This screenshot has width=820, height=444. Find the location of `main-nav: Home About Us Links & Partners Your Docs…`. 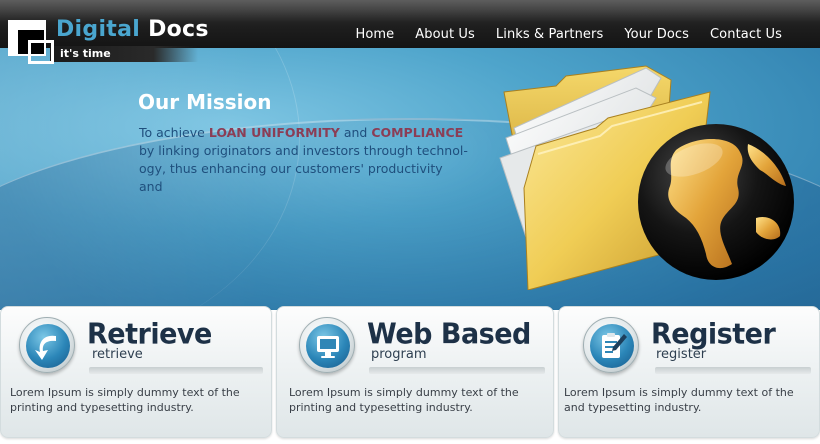

main-nav: Home About Us Links & Partners Your Docs… is located at coordinates (568, 34).